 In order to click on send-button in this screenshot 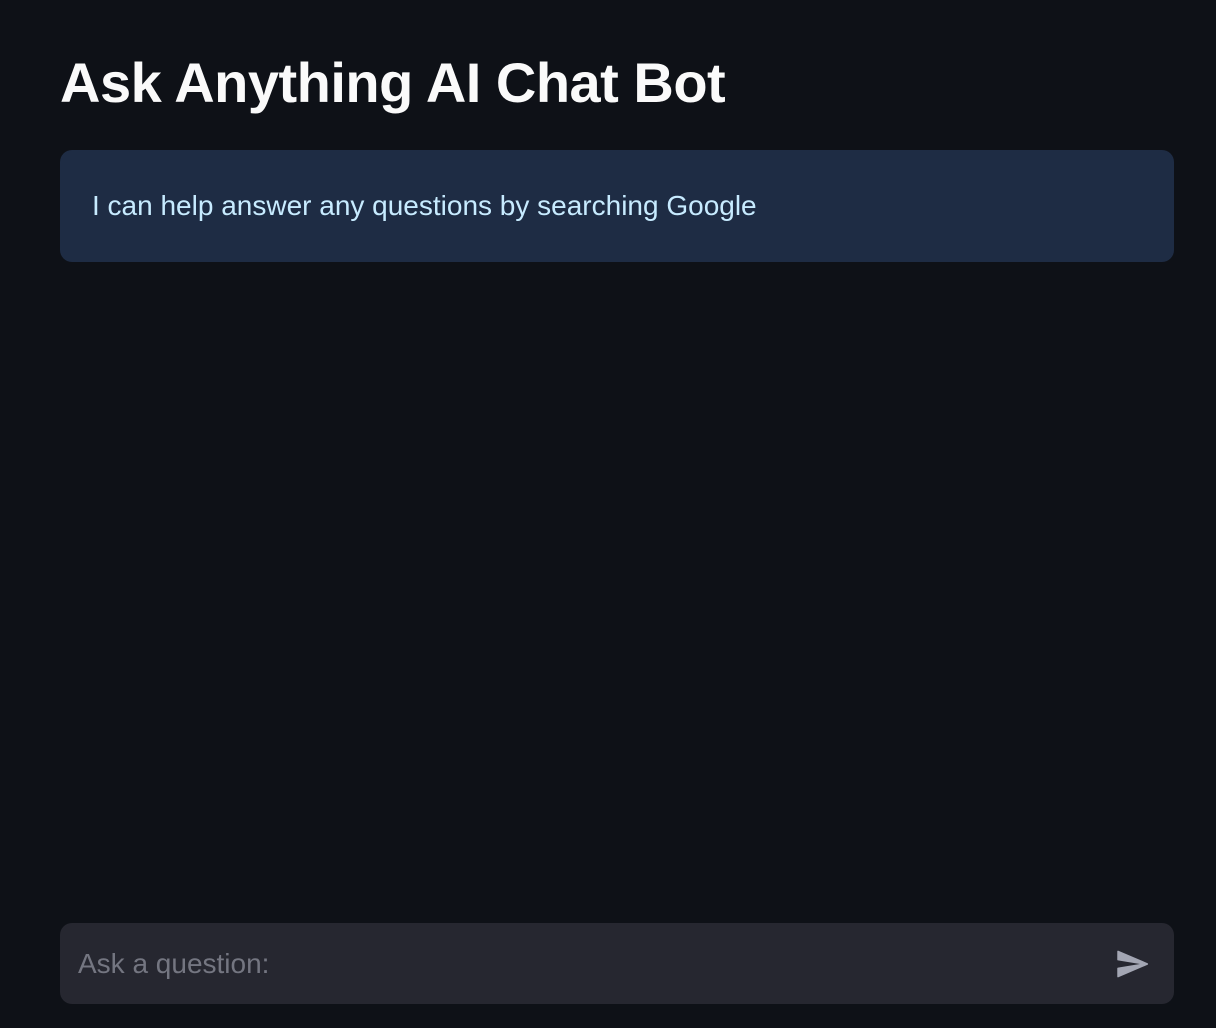, I will do `click(1132, 964)`.